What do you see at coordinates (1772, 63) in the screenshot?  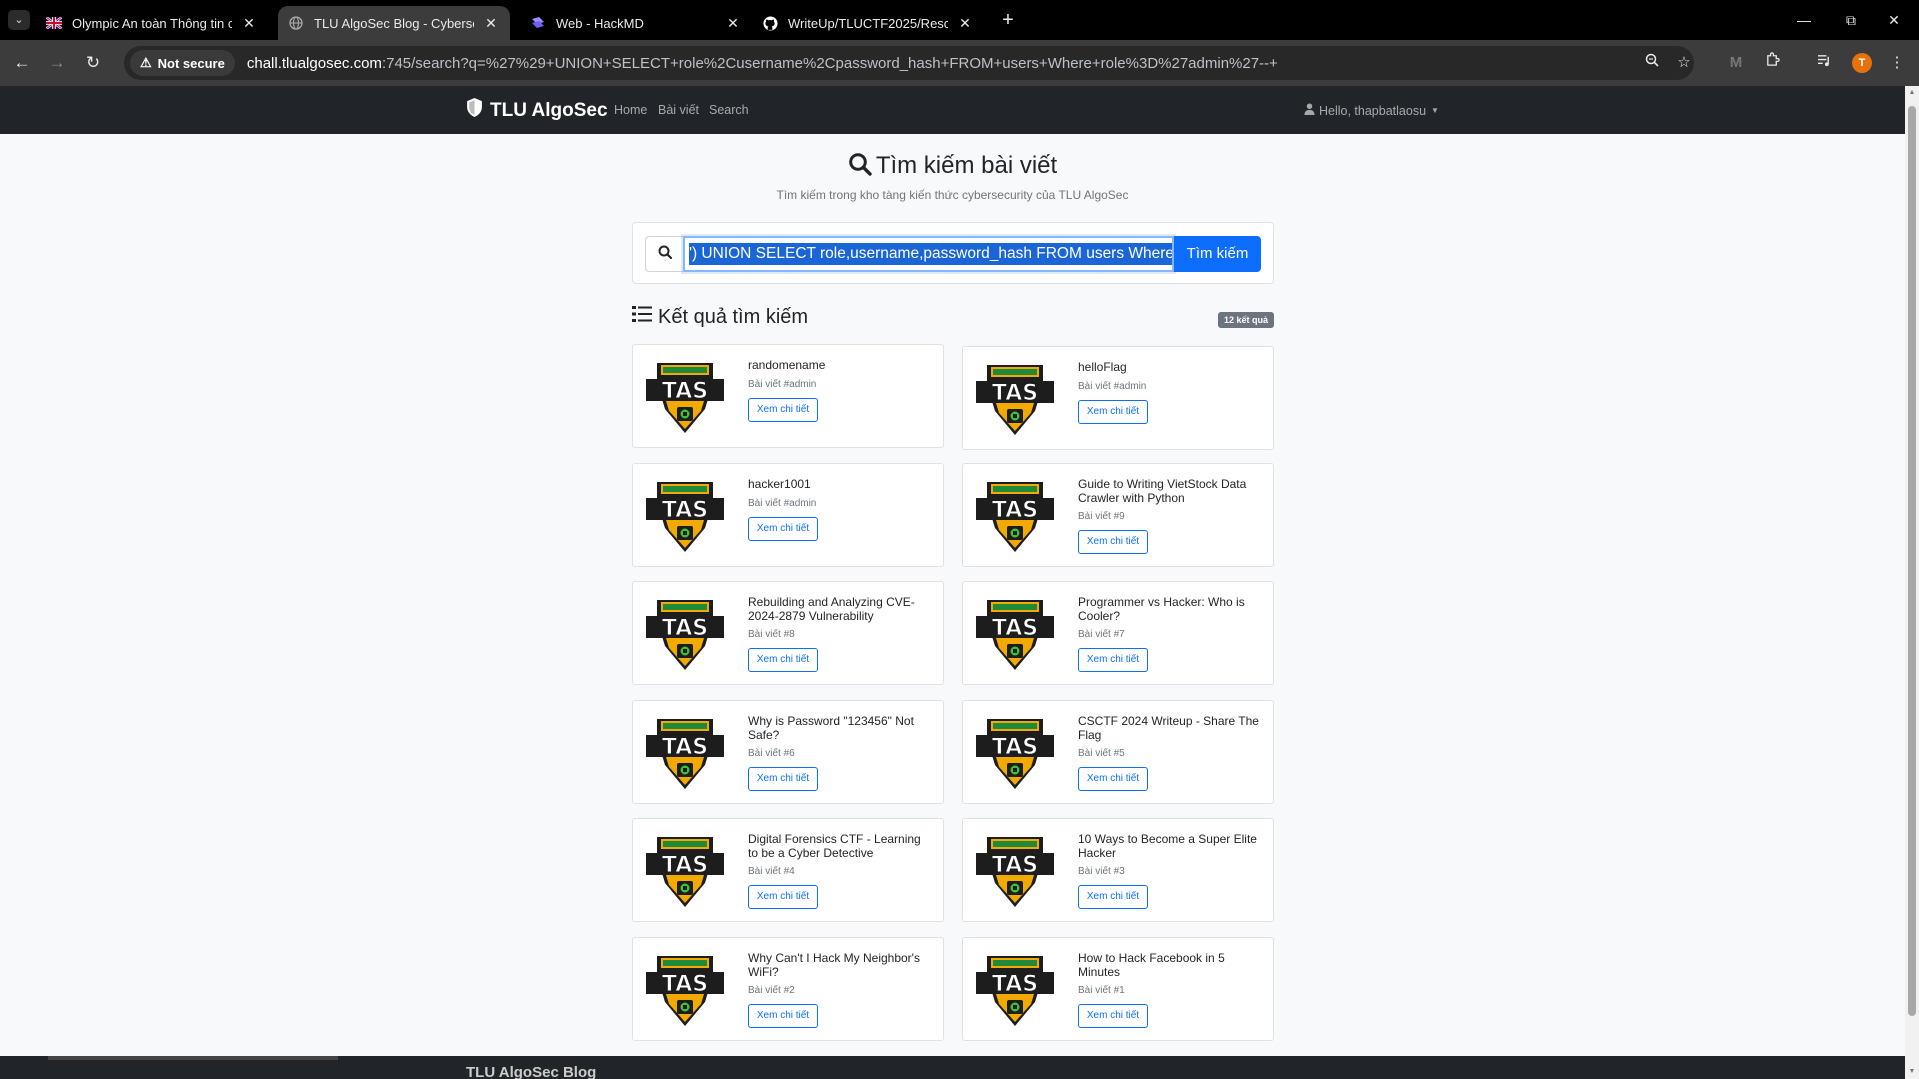 I see `extensions-puzzle-icon` at bounding box center [1772, 63].